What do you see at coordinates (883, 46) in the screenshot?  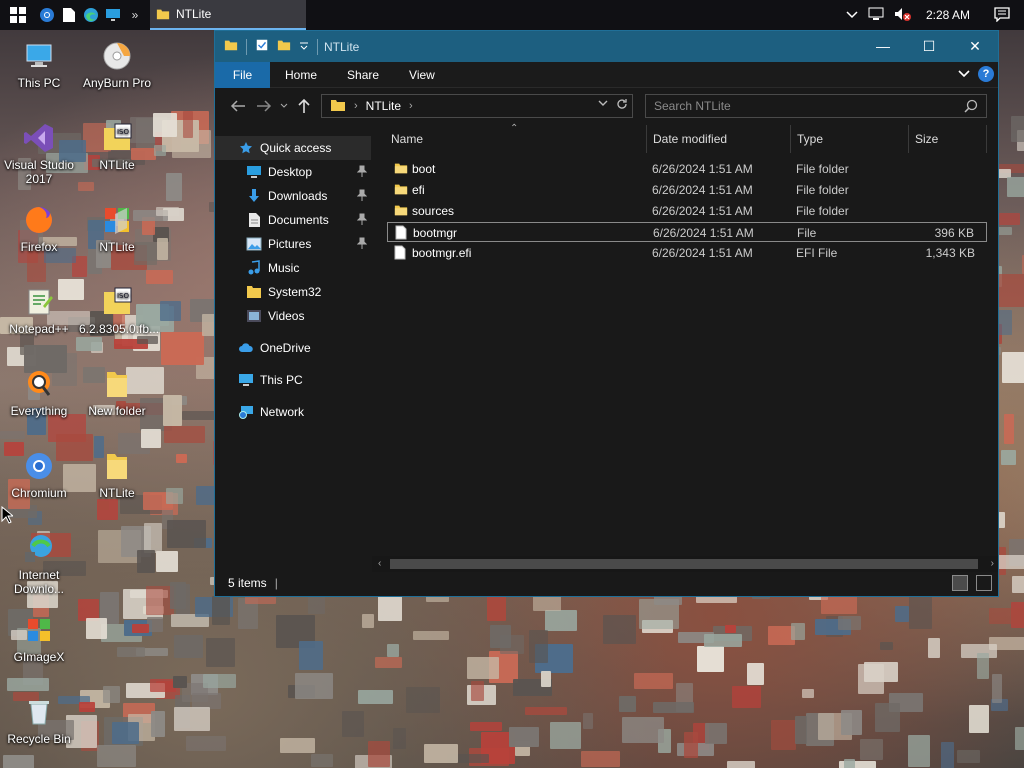 I see `minimize-button: —` at bounding box center [883, 46].